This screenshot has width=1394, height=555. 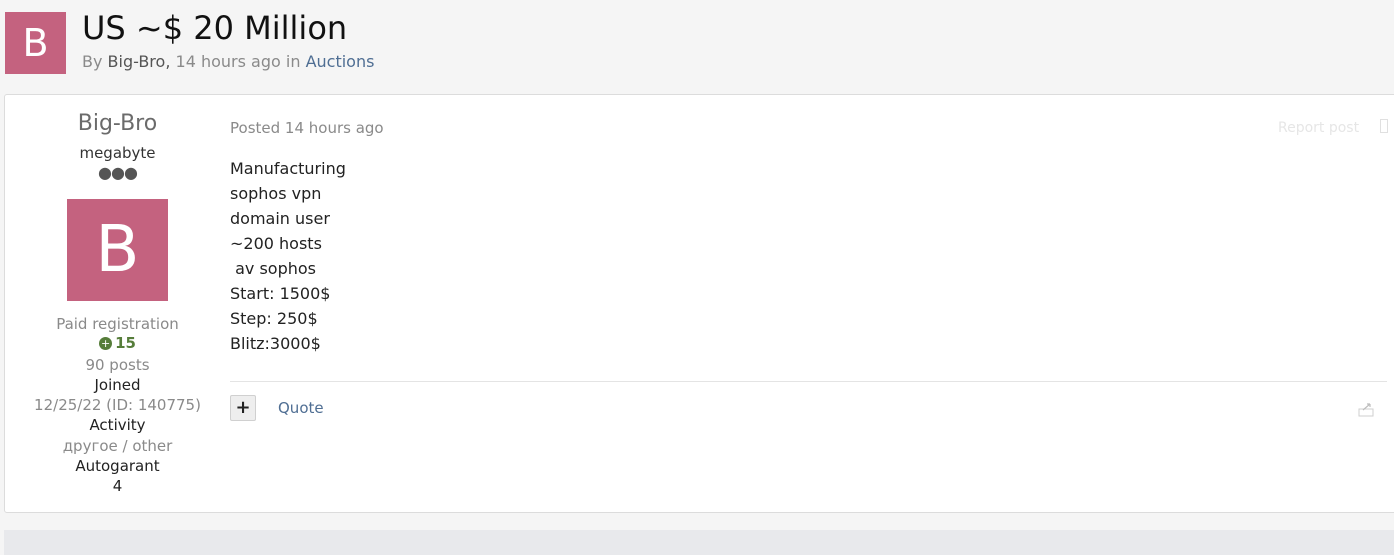 I want to click on activity-label: Activity, so click(x=117, y=425).